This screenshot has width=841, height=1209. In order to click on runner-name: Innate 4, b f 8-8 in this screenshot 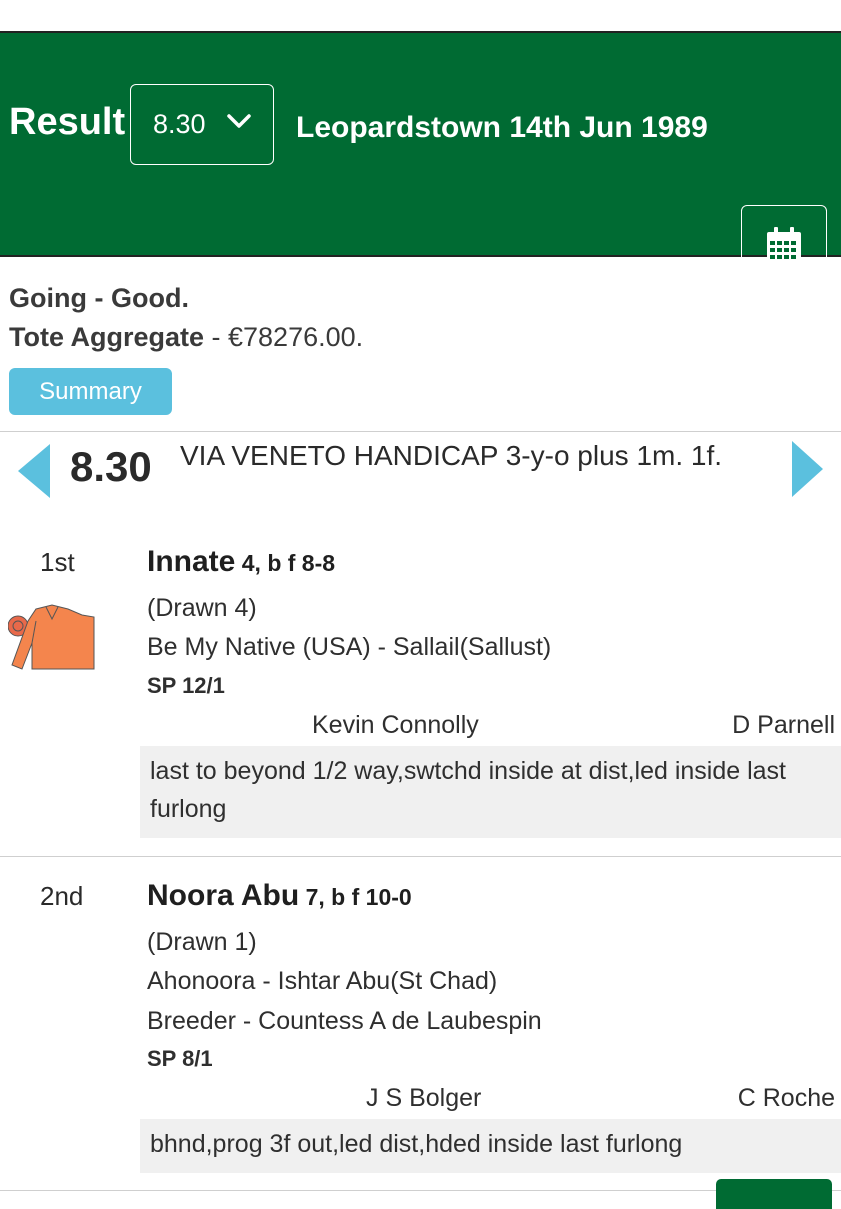, I will do `click(241, 562)`.